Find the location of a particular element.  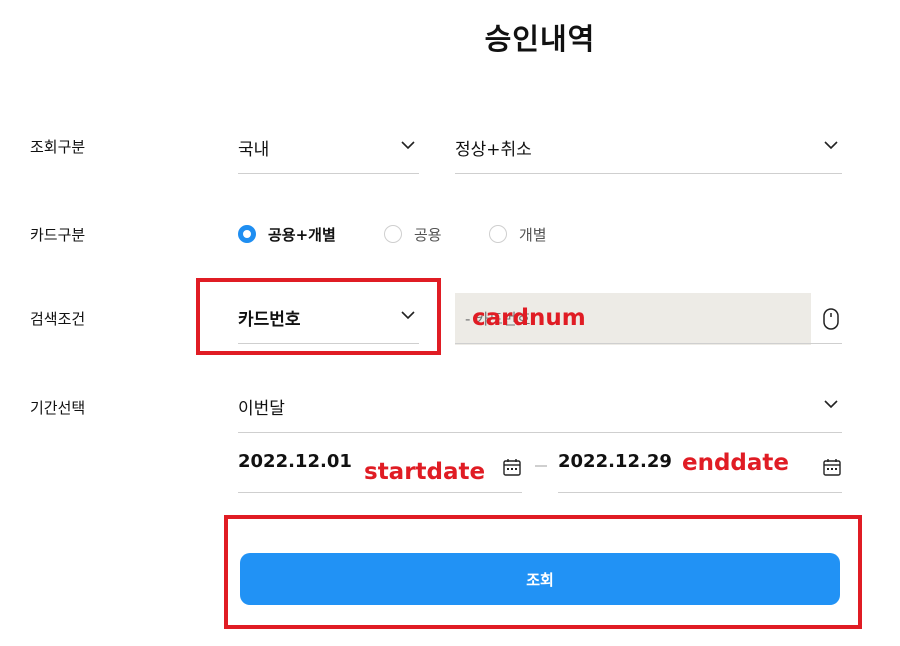

inquiry-type-label: 조회구분 is located at coordinates (58, 147).